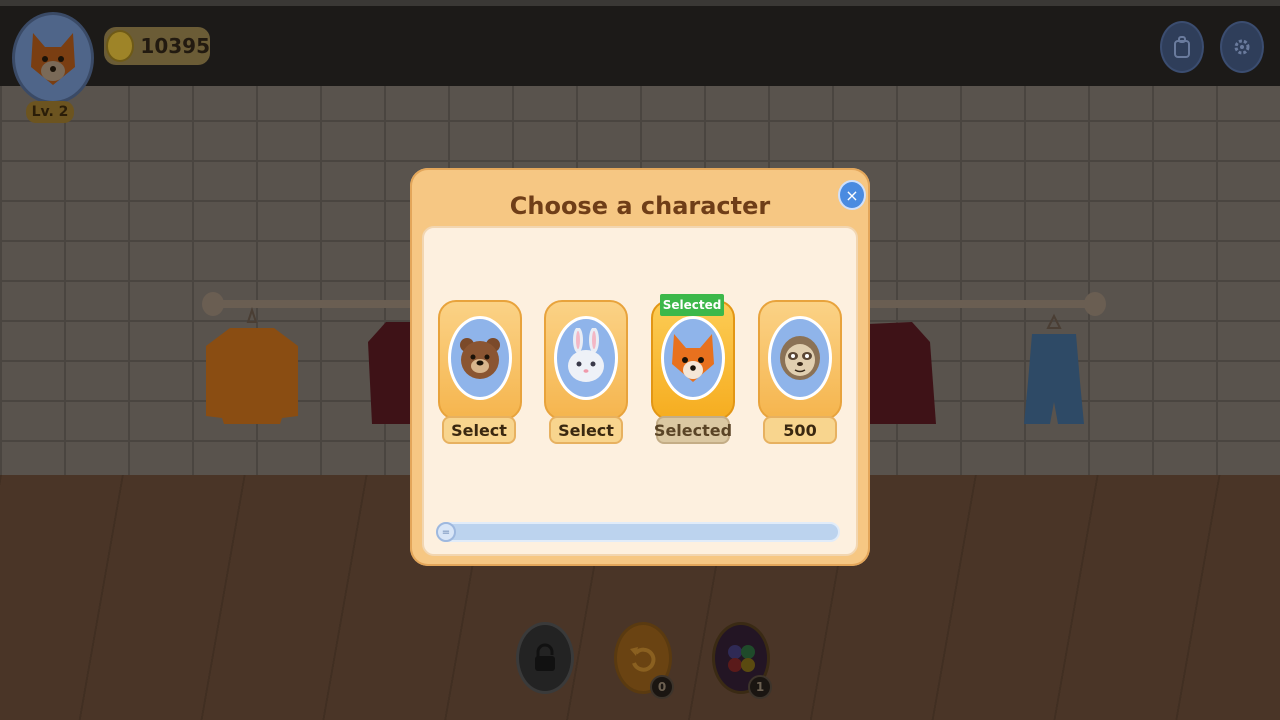 This screenshot has width=1280, height=720. Describe the element at coordinates (479, 430) in the screenshot. I see `select-button-bear: Select` at that location.